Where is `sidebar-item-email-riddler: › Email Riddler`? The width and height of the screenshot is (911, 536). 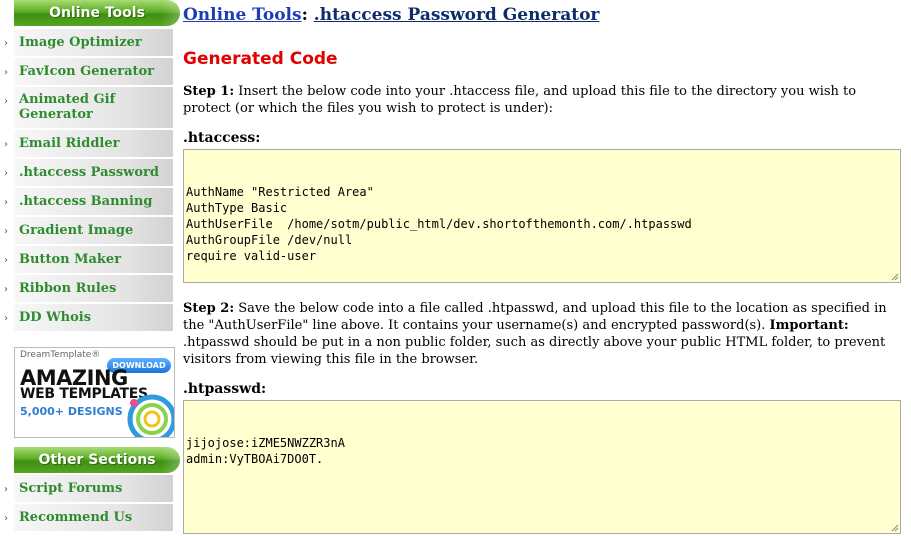 sidebar-item-email-riddler: › Email Riddler is located at coordinates (90, 144).